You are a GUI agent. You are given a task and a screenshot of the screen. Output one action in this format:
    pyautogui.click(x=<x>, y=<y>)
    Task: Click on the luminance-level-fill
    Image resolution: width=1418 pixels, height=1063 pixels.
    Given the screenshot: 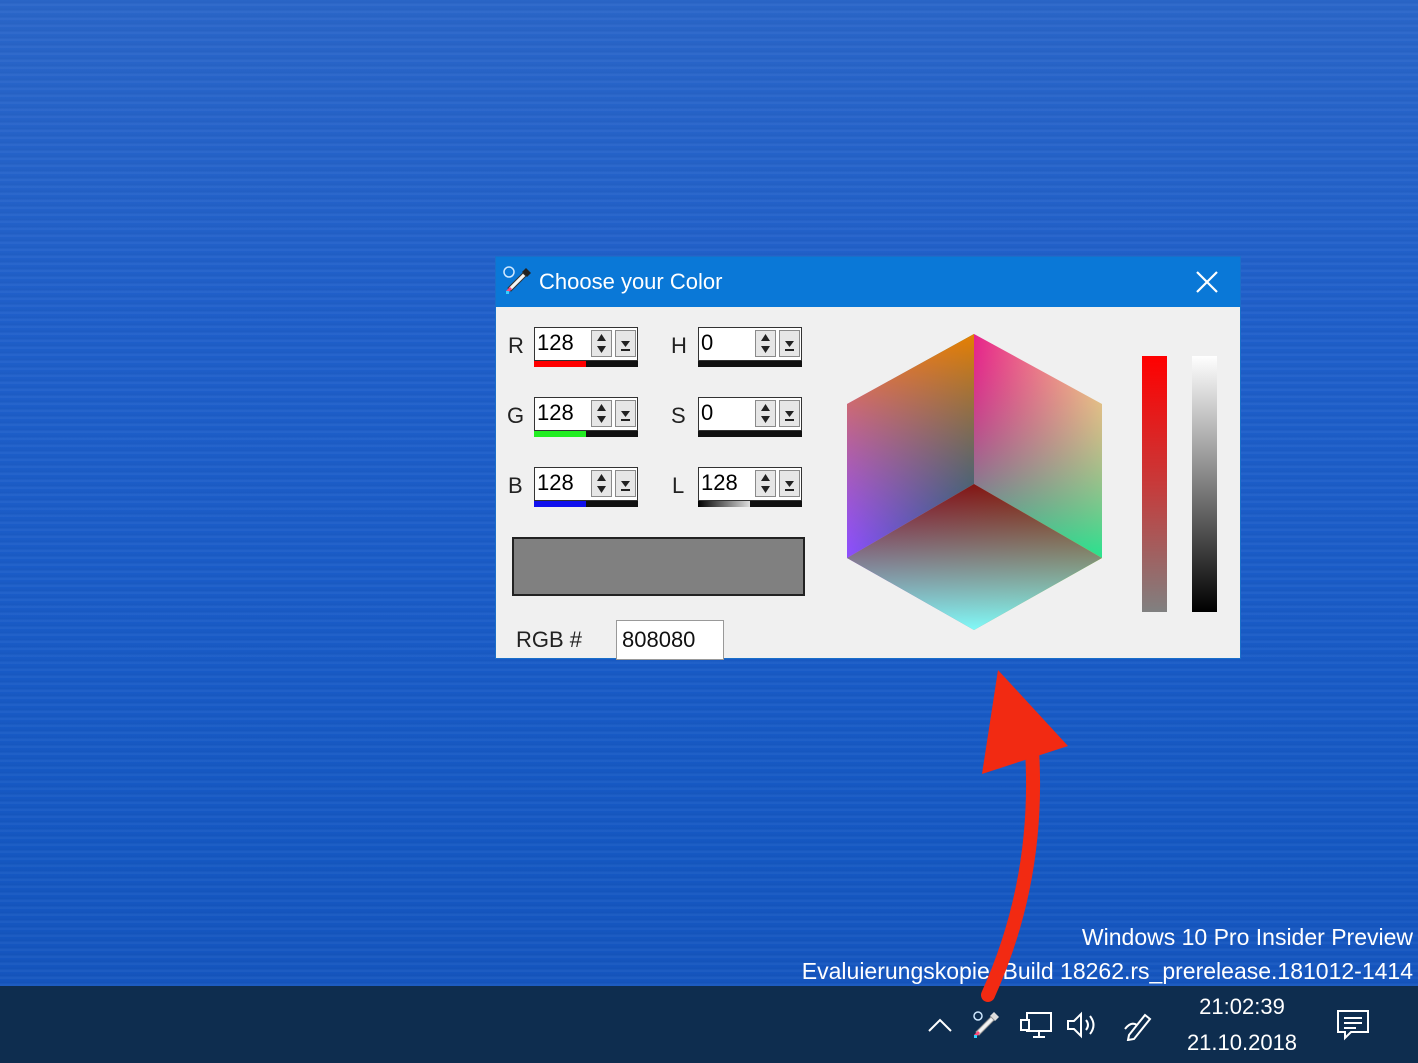 What is the action you would take?
    pyautogui.click(x=724, y=504)
    